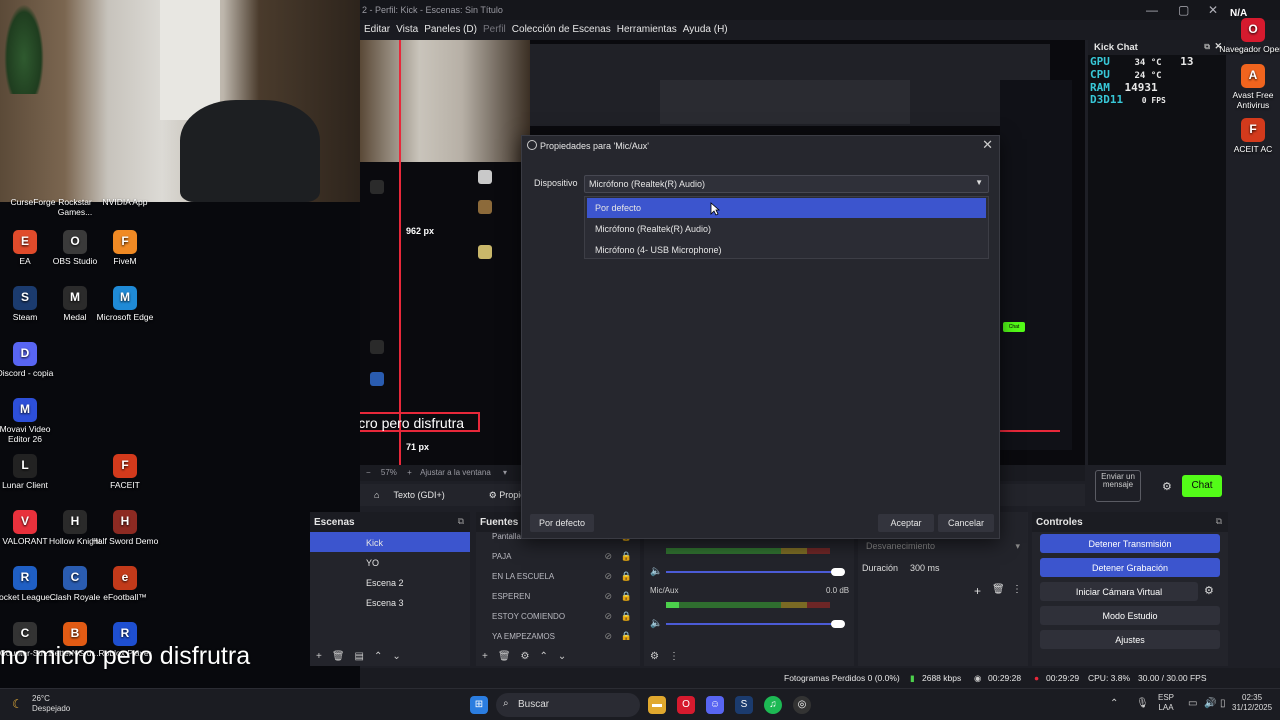  Describe the element at coordinates (564, 30) in the screenshot. I see `menu-coleccion: Colección de Escenas` at that location.